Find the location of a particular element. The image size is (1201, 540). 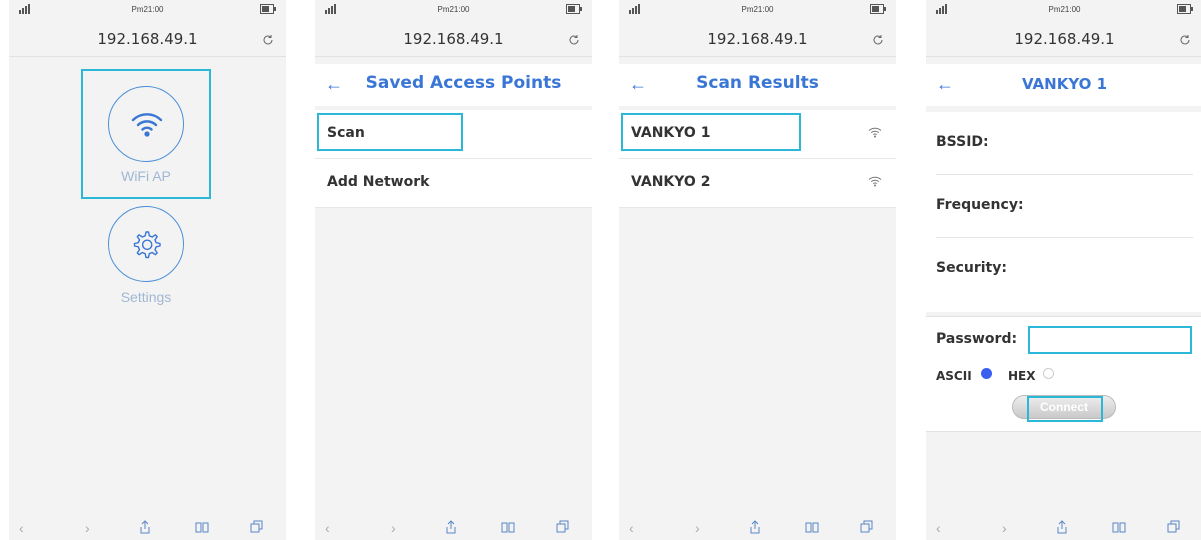

connect-button: Connect is located at coordinates (1064, 407).